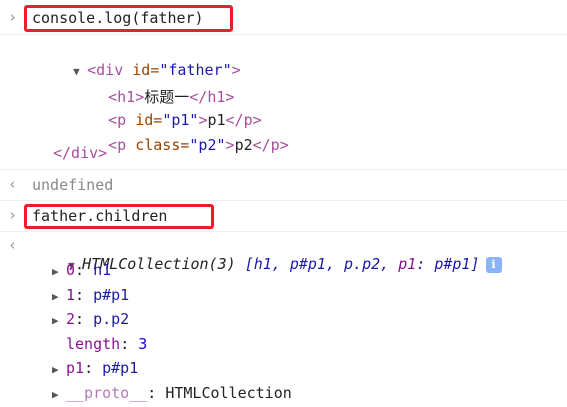  What do you see at coordinates (283, 270) in the screenshot?
I see `collection-item-row: ▶ 0: h1` at bounding box center [283, 270].